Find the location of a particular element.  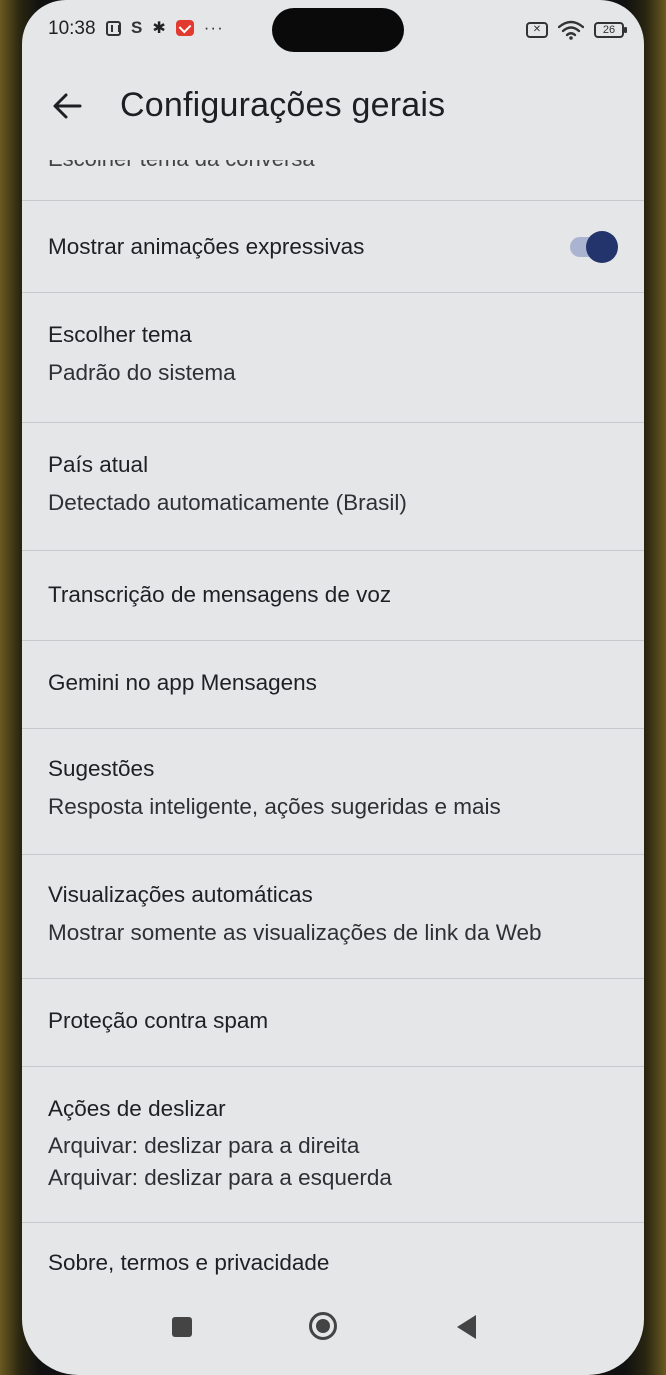

setting-subtitle: Padrão do sistema is located at coordinates (142, 372).